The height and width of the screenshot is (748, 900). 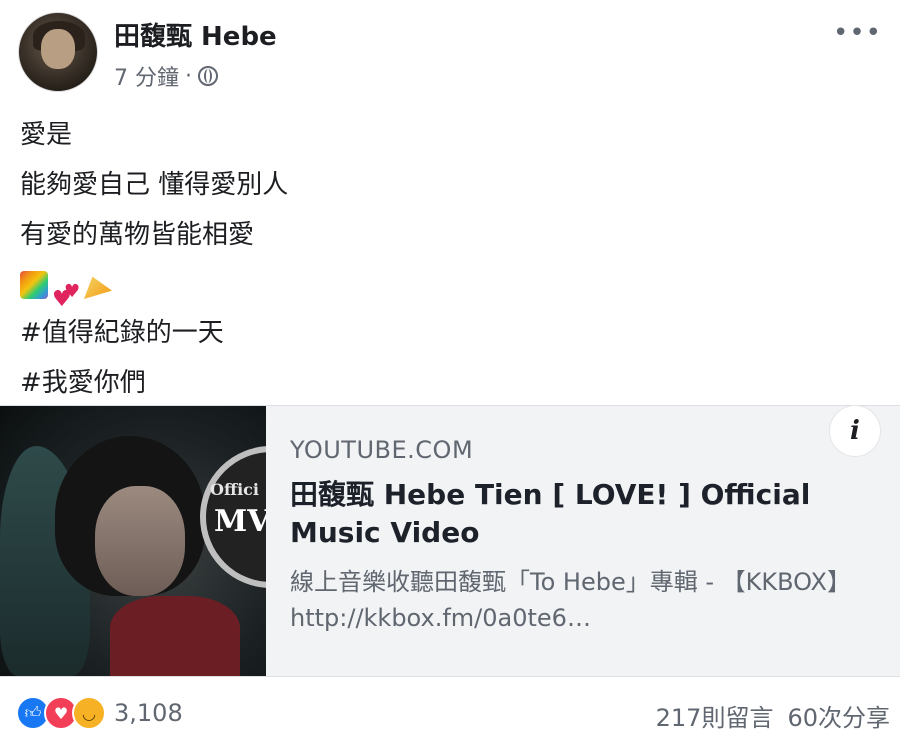 What do you see at coordinates (148, 713) in the screenshot?
I see `reaction-count: 3,108` at bounding box center [148, 713].